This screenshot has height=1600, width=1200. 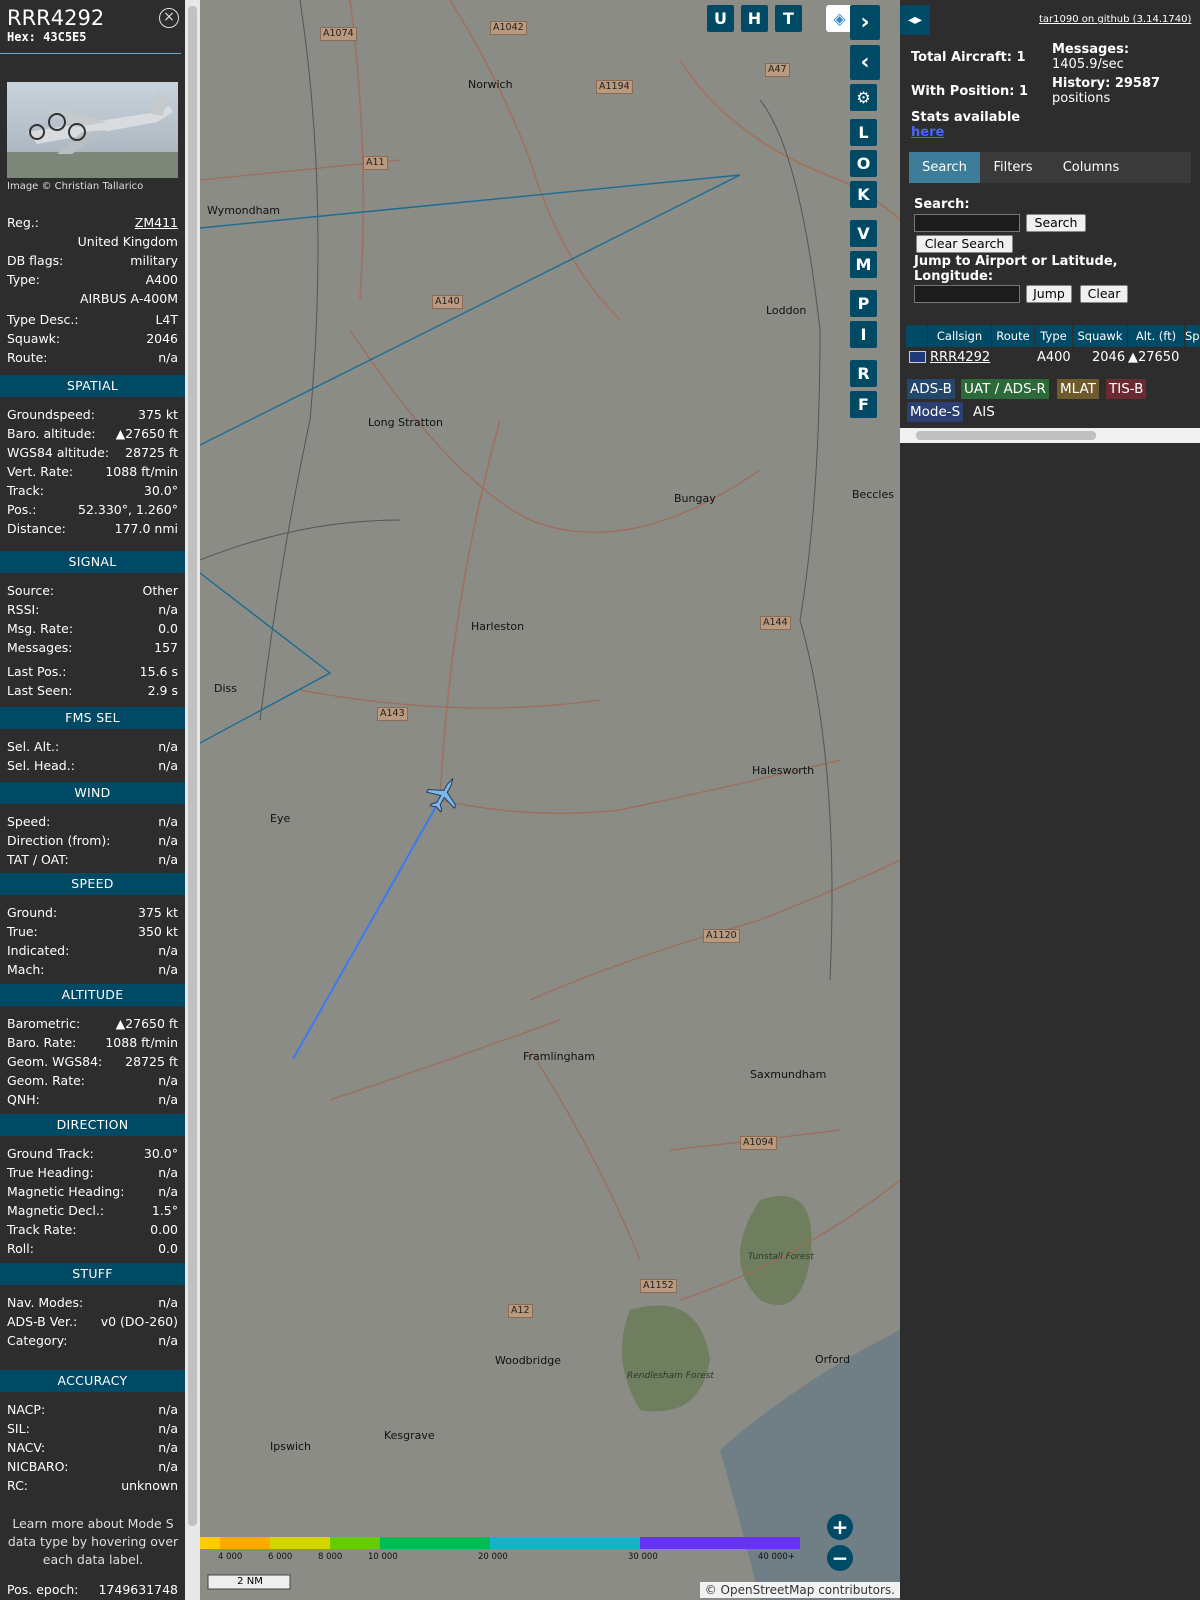 What do you see at coordinates (22, 931) in the screenshot?
I see `data-key: True:` at bounding box center [22, 931].